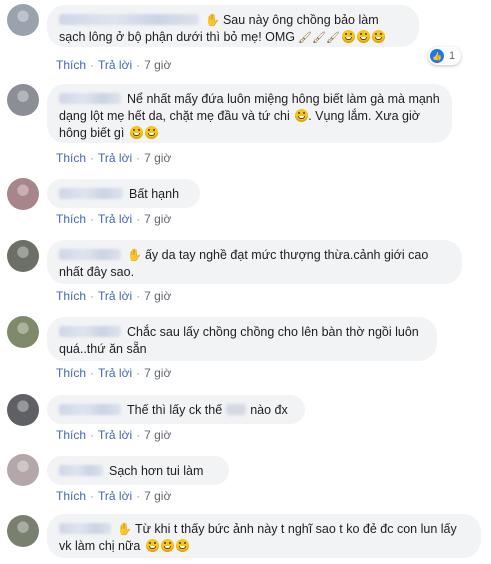 This screenshot has width=491, height=564. I want to click on paintbrush-icon: 🖌🖌🖌, so click(319, 38).